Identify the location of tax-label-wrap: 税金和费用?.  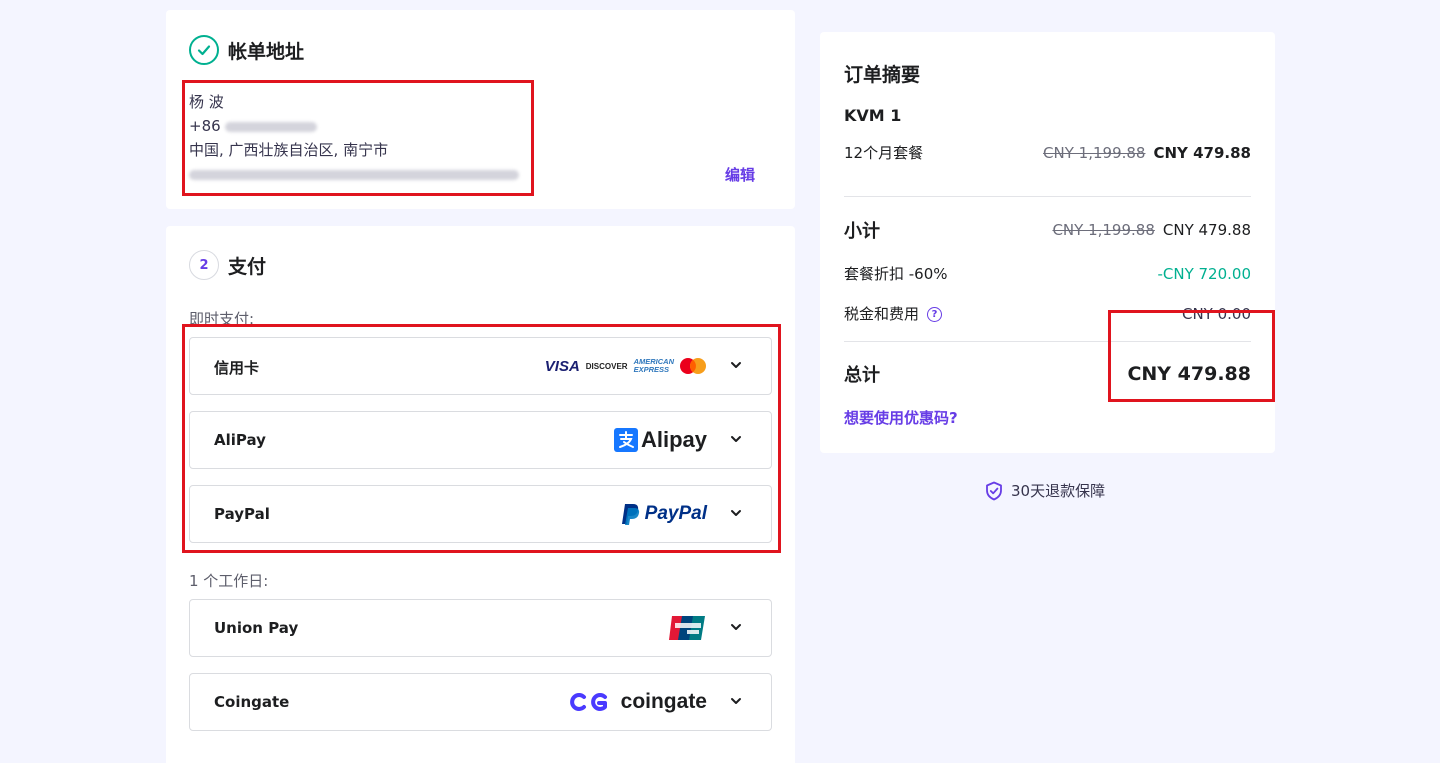
(893, 313).